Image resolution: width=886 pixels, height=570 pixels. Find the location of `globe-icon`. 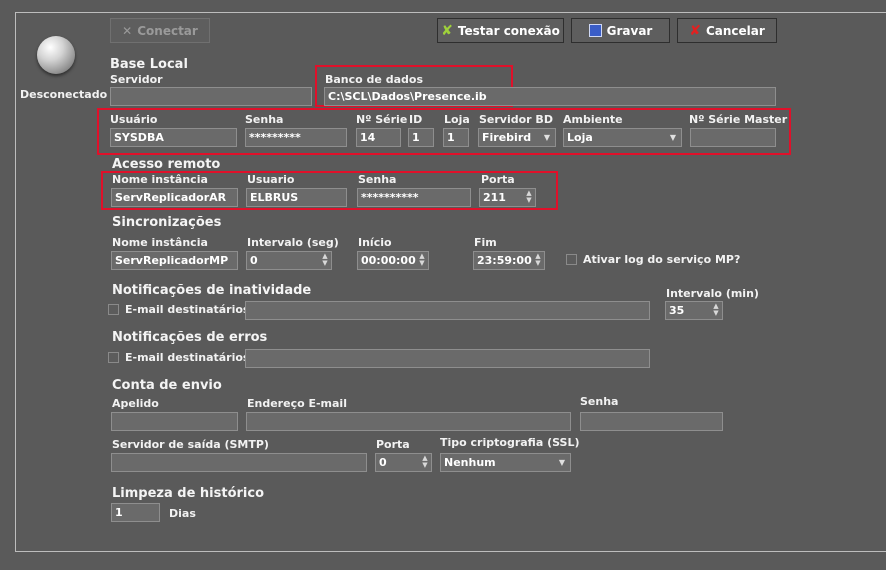

globe-icon is located at coordinates (56, 55).